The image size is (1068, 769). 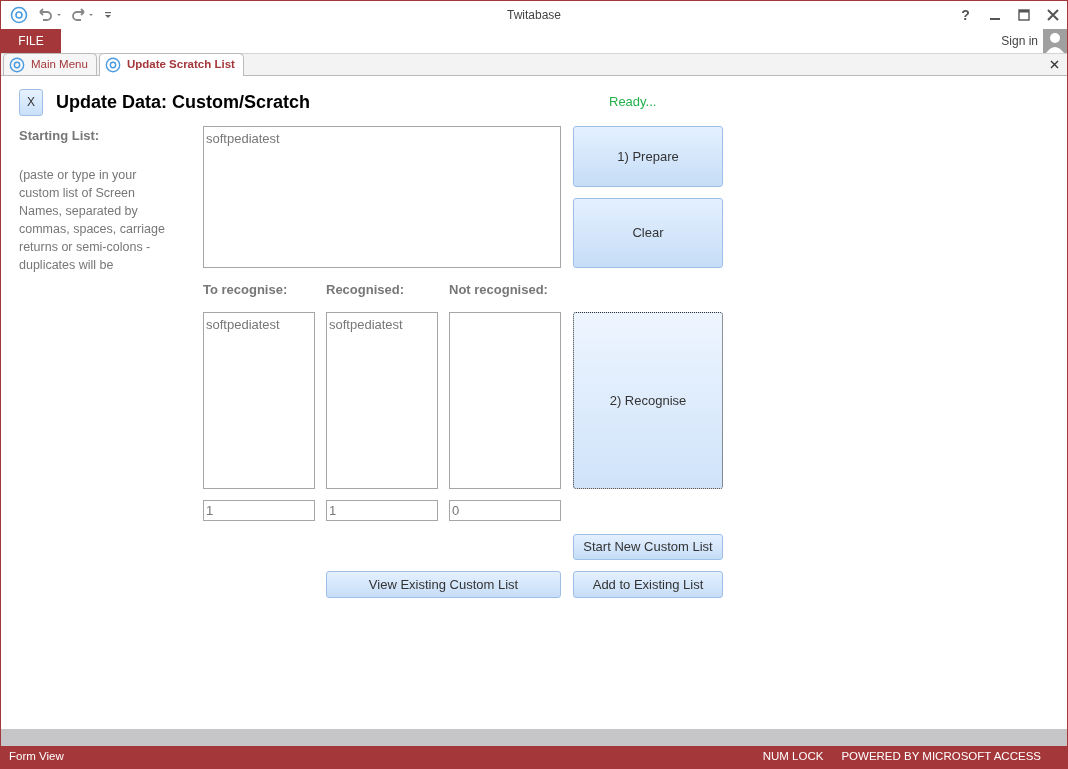 I want to click on instructions-text: (paste or type in your custom list of Screen Names, separated by commas, spaces, carriage returns or semi-colons - duplicates will be, so click(x=92, y=220).